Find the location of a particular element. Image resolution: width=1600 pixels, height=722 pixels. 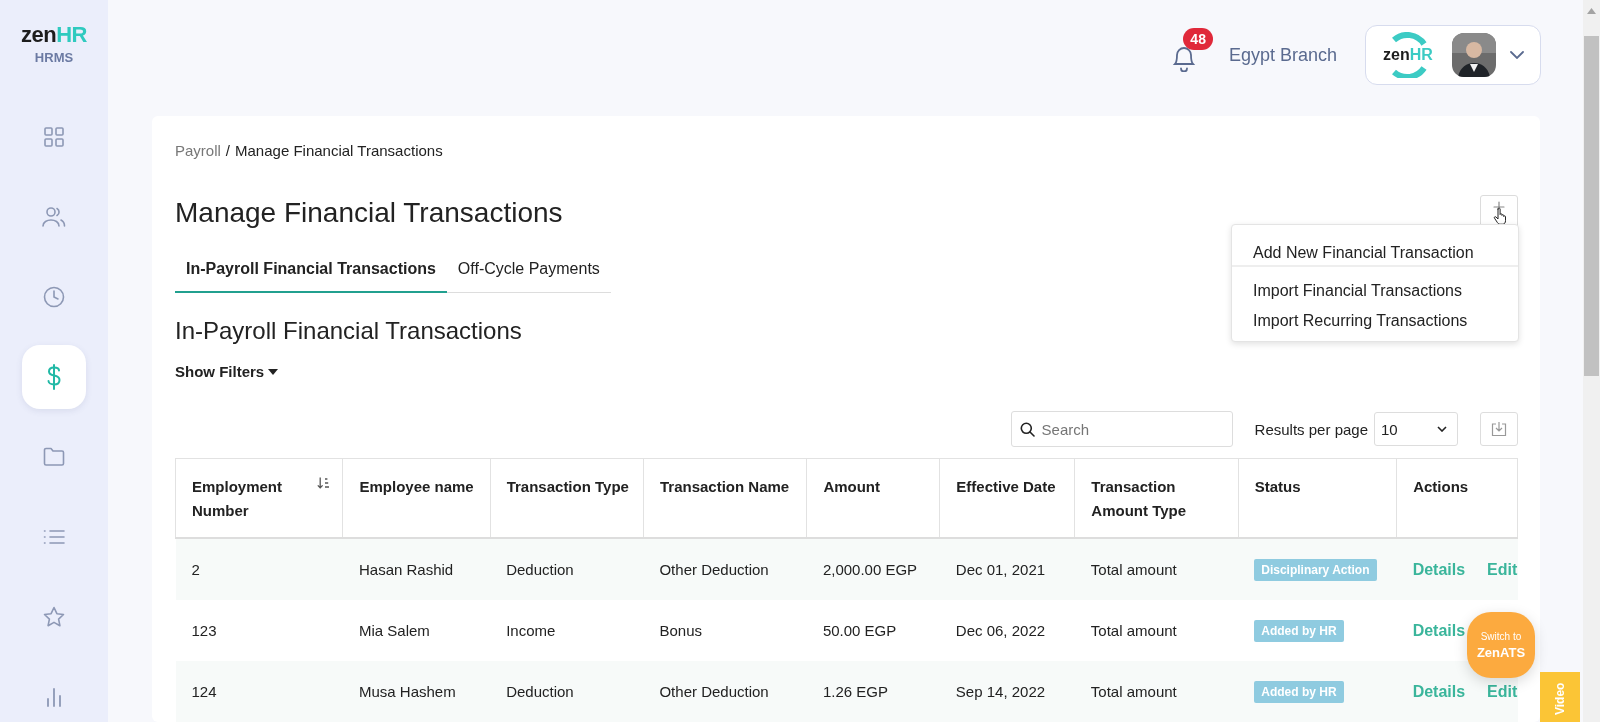

scroll-up-icon is located at coordinates (1591, 11).